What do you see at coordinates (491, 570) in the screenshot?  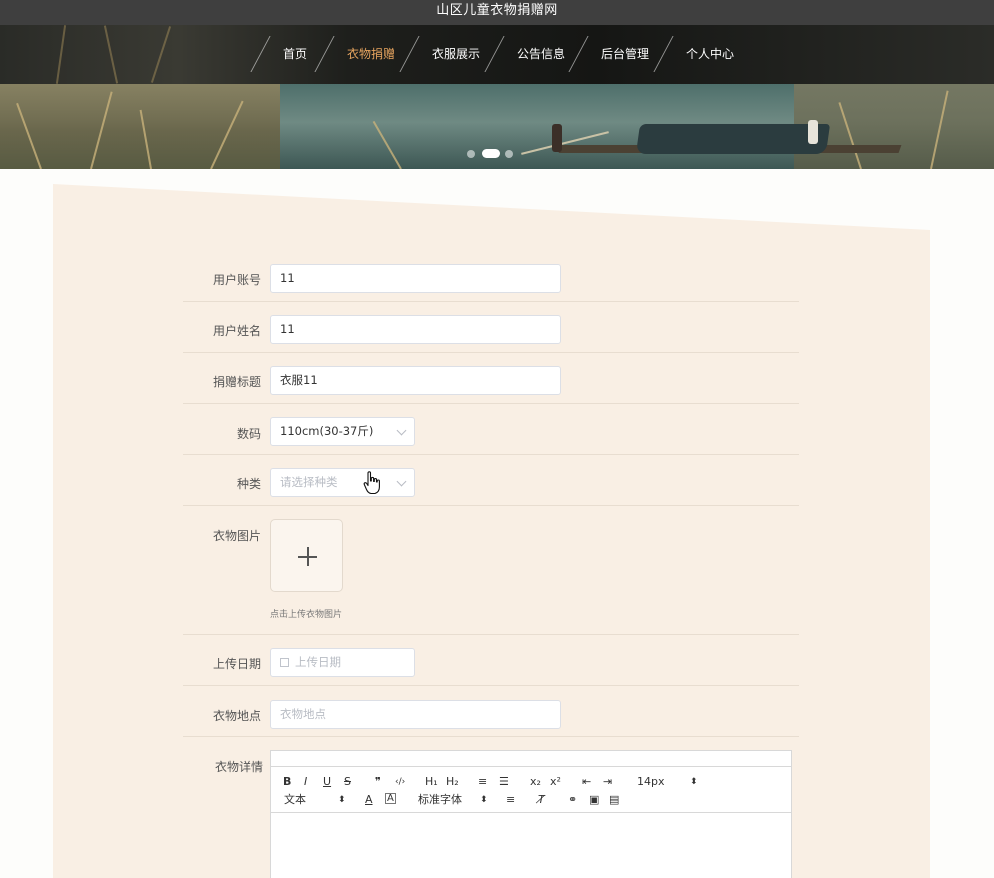 I see `form-row-image: 衣物图片 点击上传衣物图片` at bounding box center [491, 570].